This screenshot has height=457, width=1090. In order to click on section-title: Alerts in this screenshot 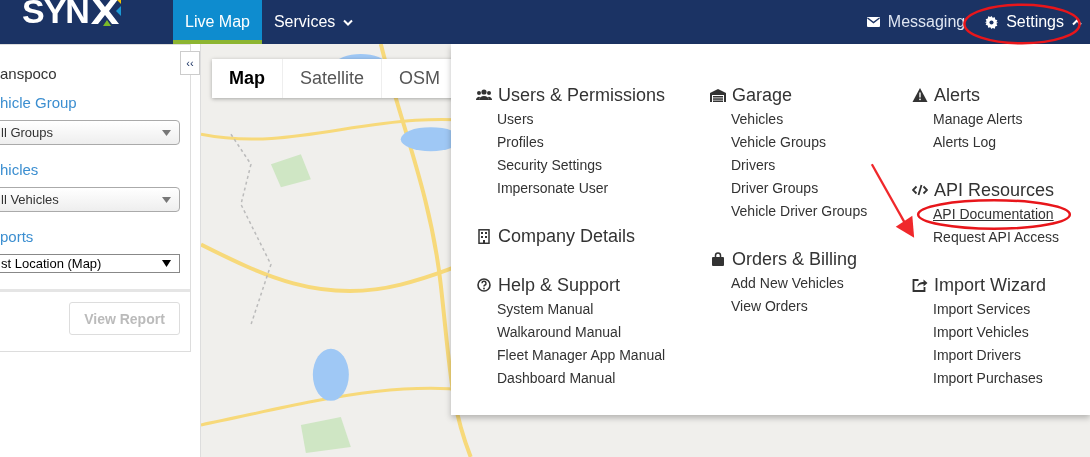, I will do `click(957, 95)`.